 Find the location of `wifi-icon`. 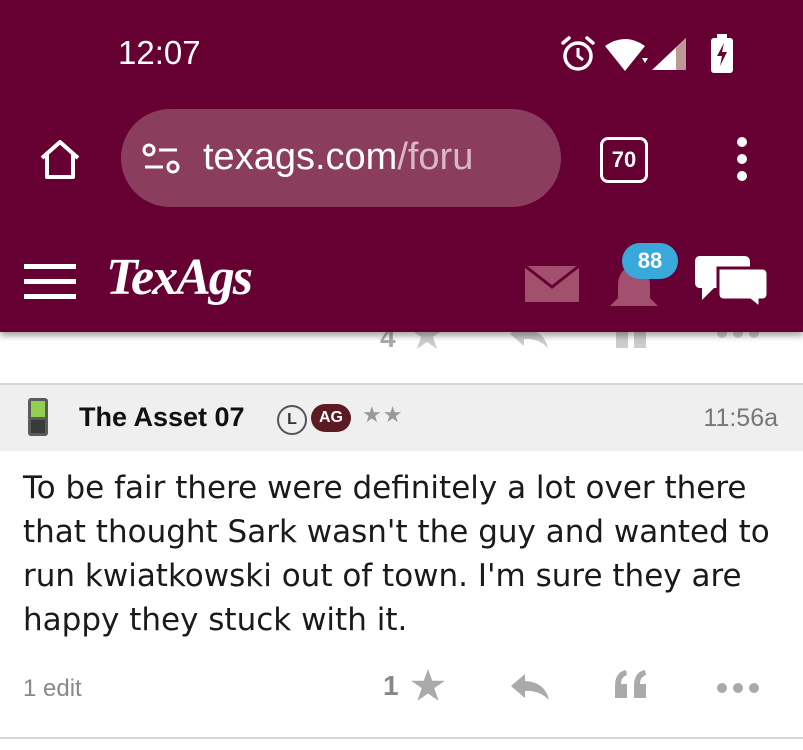

wifi-icon is located at coordinates (626, 55).